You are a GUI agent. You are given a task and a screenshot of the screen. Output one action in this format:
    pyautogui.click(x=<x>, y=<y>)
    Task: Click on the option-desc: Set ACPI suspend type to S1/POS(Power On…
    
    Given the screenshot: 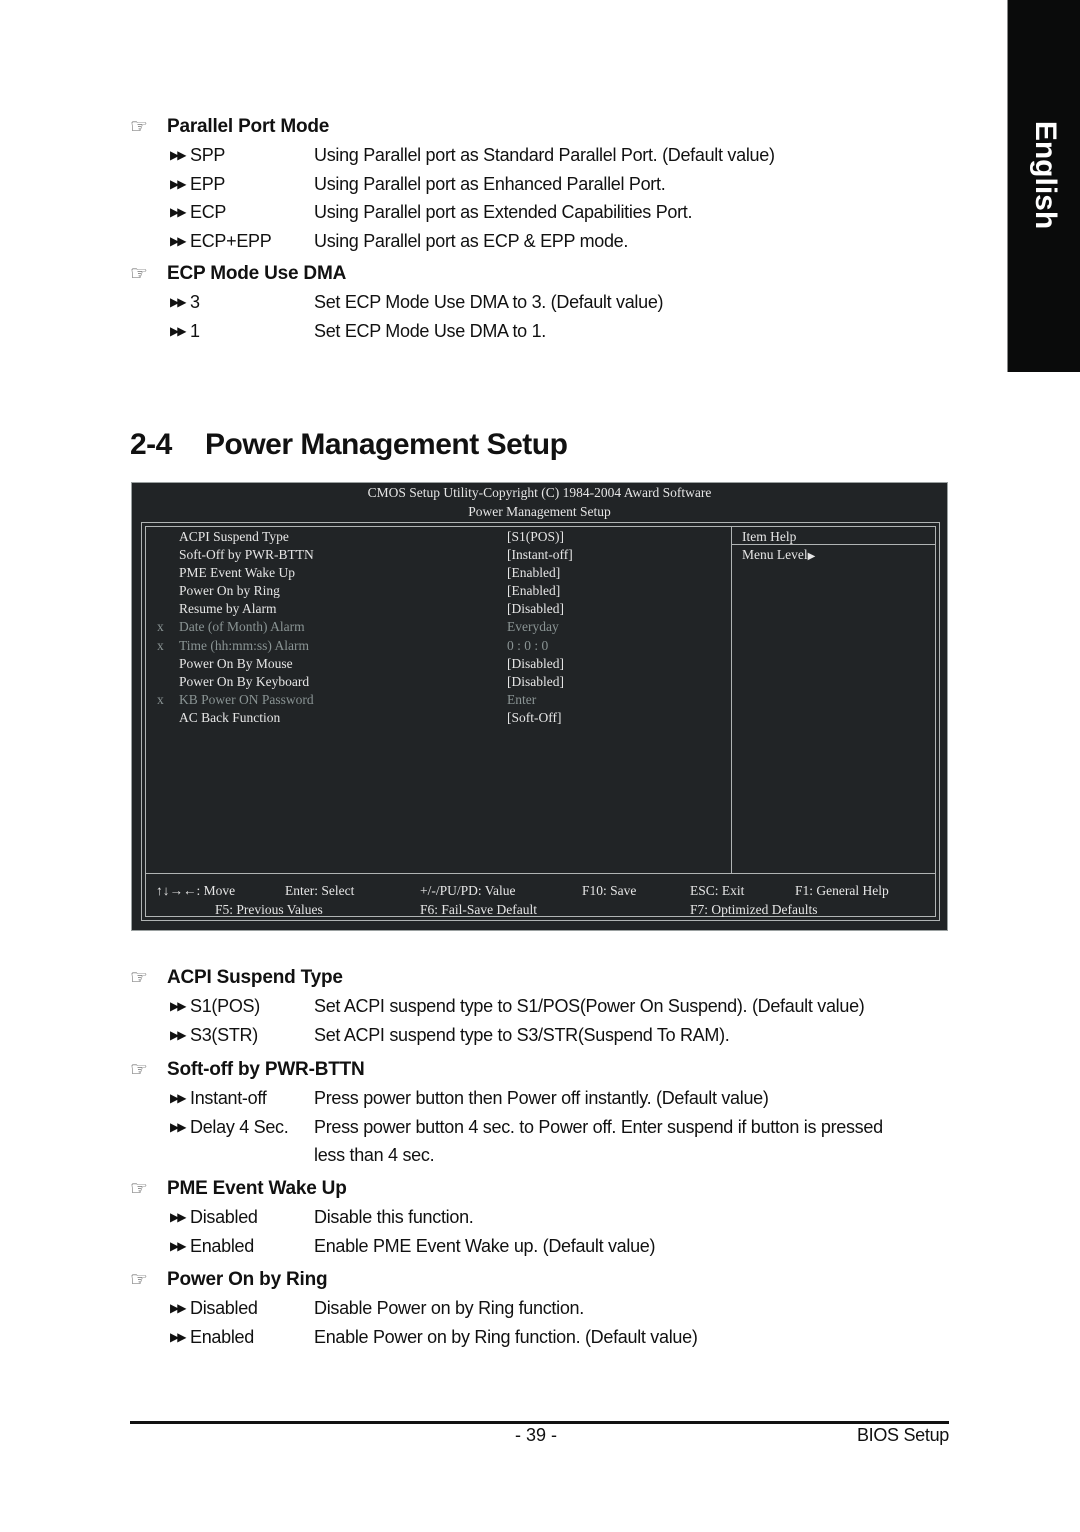 What is the action you would take?
    pyautogui.click(x=589, y=1006)
    